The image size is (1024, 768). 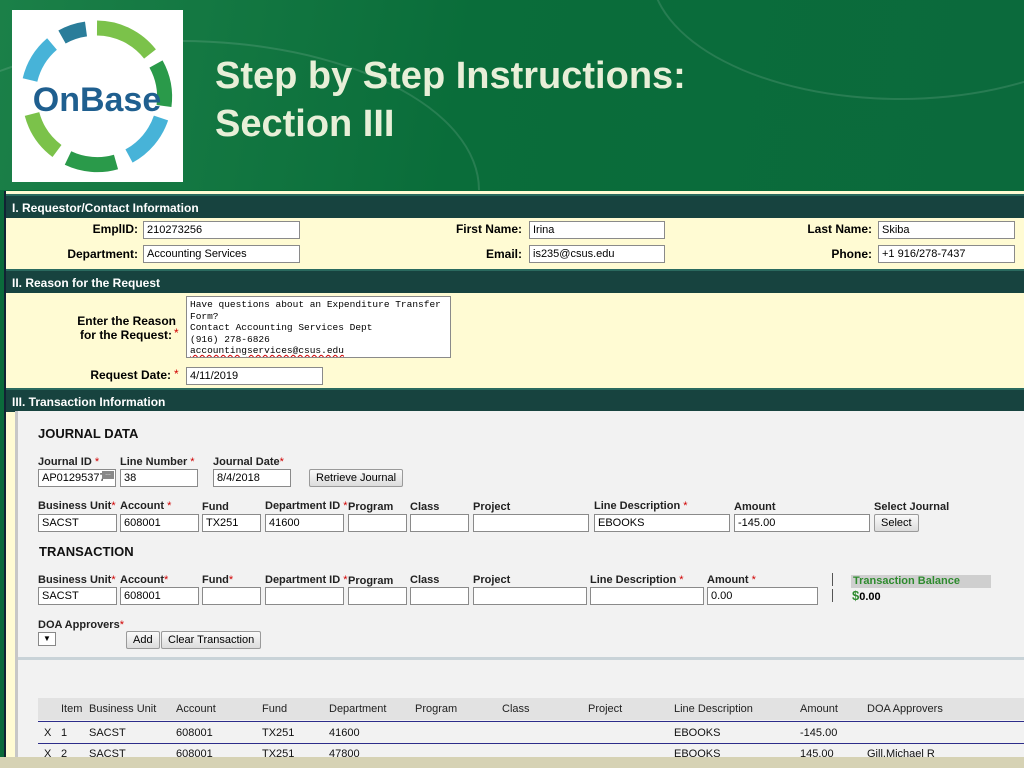 What do you see at coordinates (530, 596) in the screenshot?
I see `txn-project-field` at bounding box center [530, 596].